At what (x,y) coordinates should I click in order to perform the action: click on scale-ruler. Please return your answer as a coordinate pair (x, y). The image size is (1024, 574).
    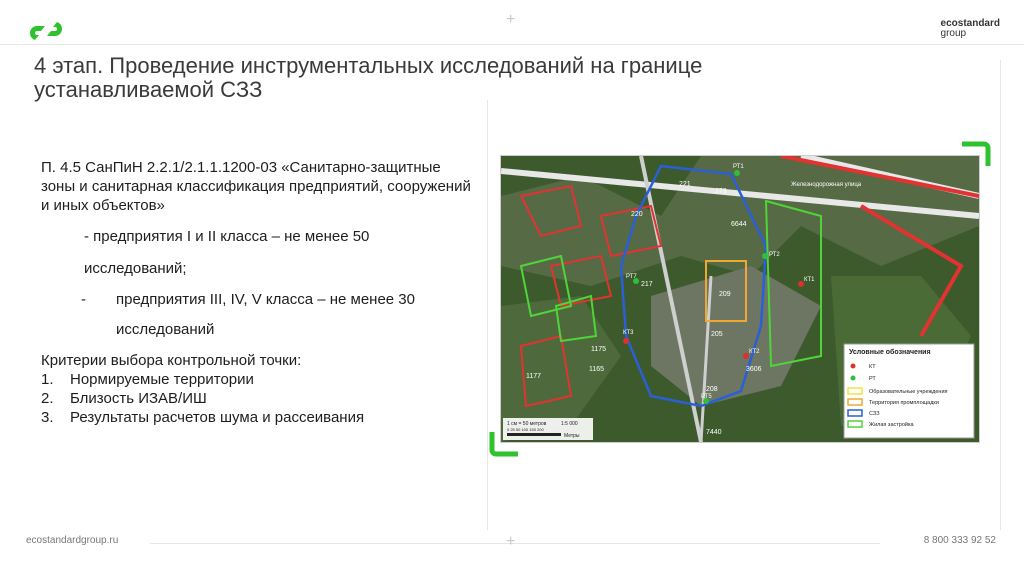
    Looking at the image, I should click on (534, 434).